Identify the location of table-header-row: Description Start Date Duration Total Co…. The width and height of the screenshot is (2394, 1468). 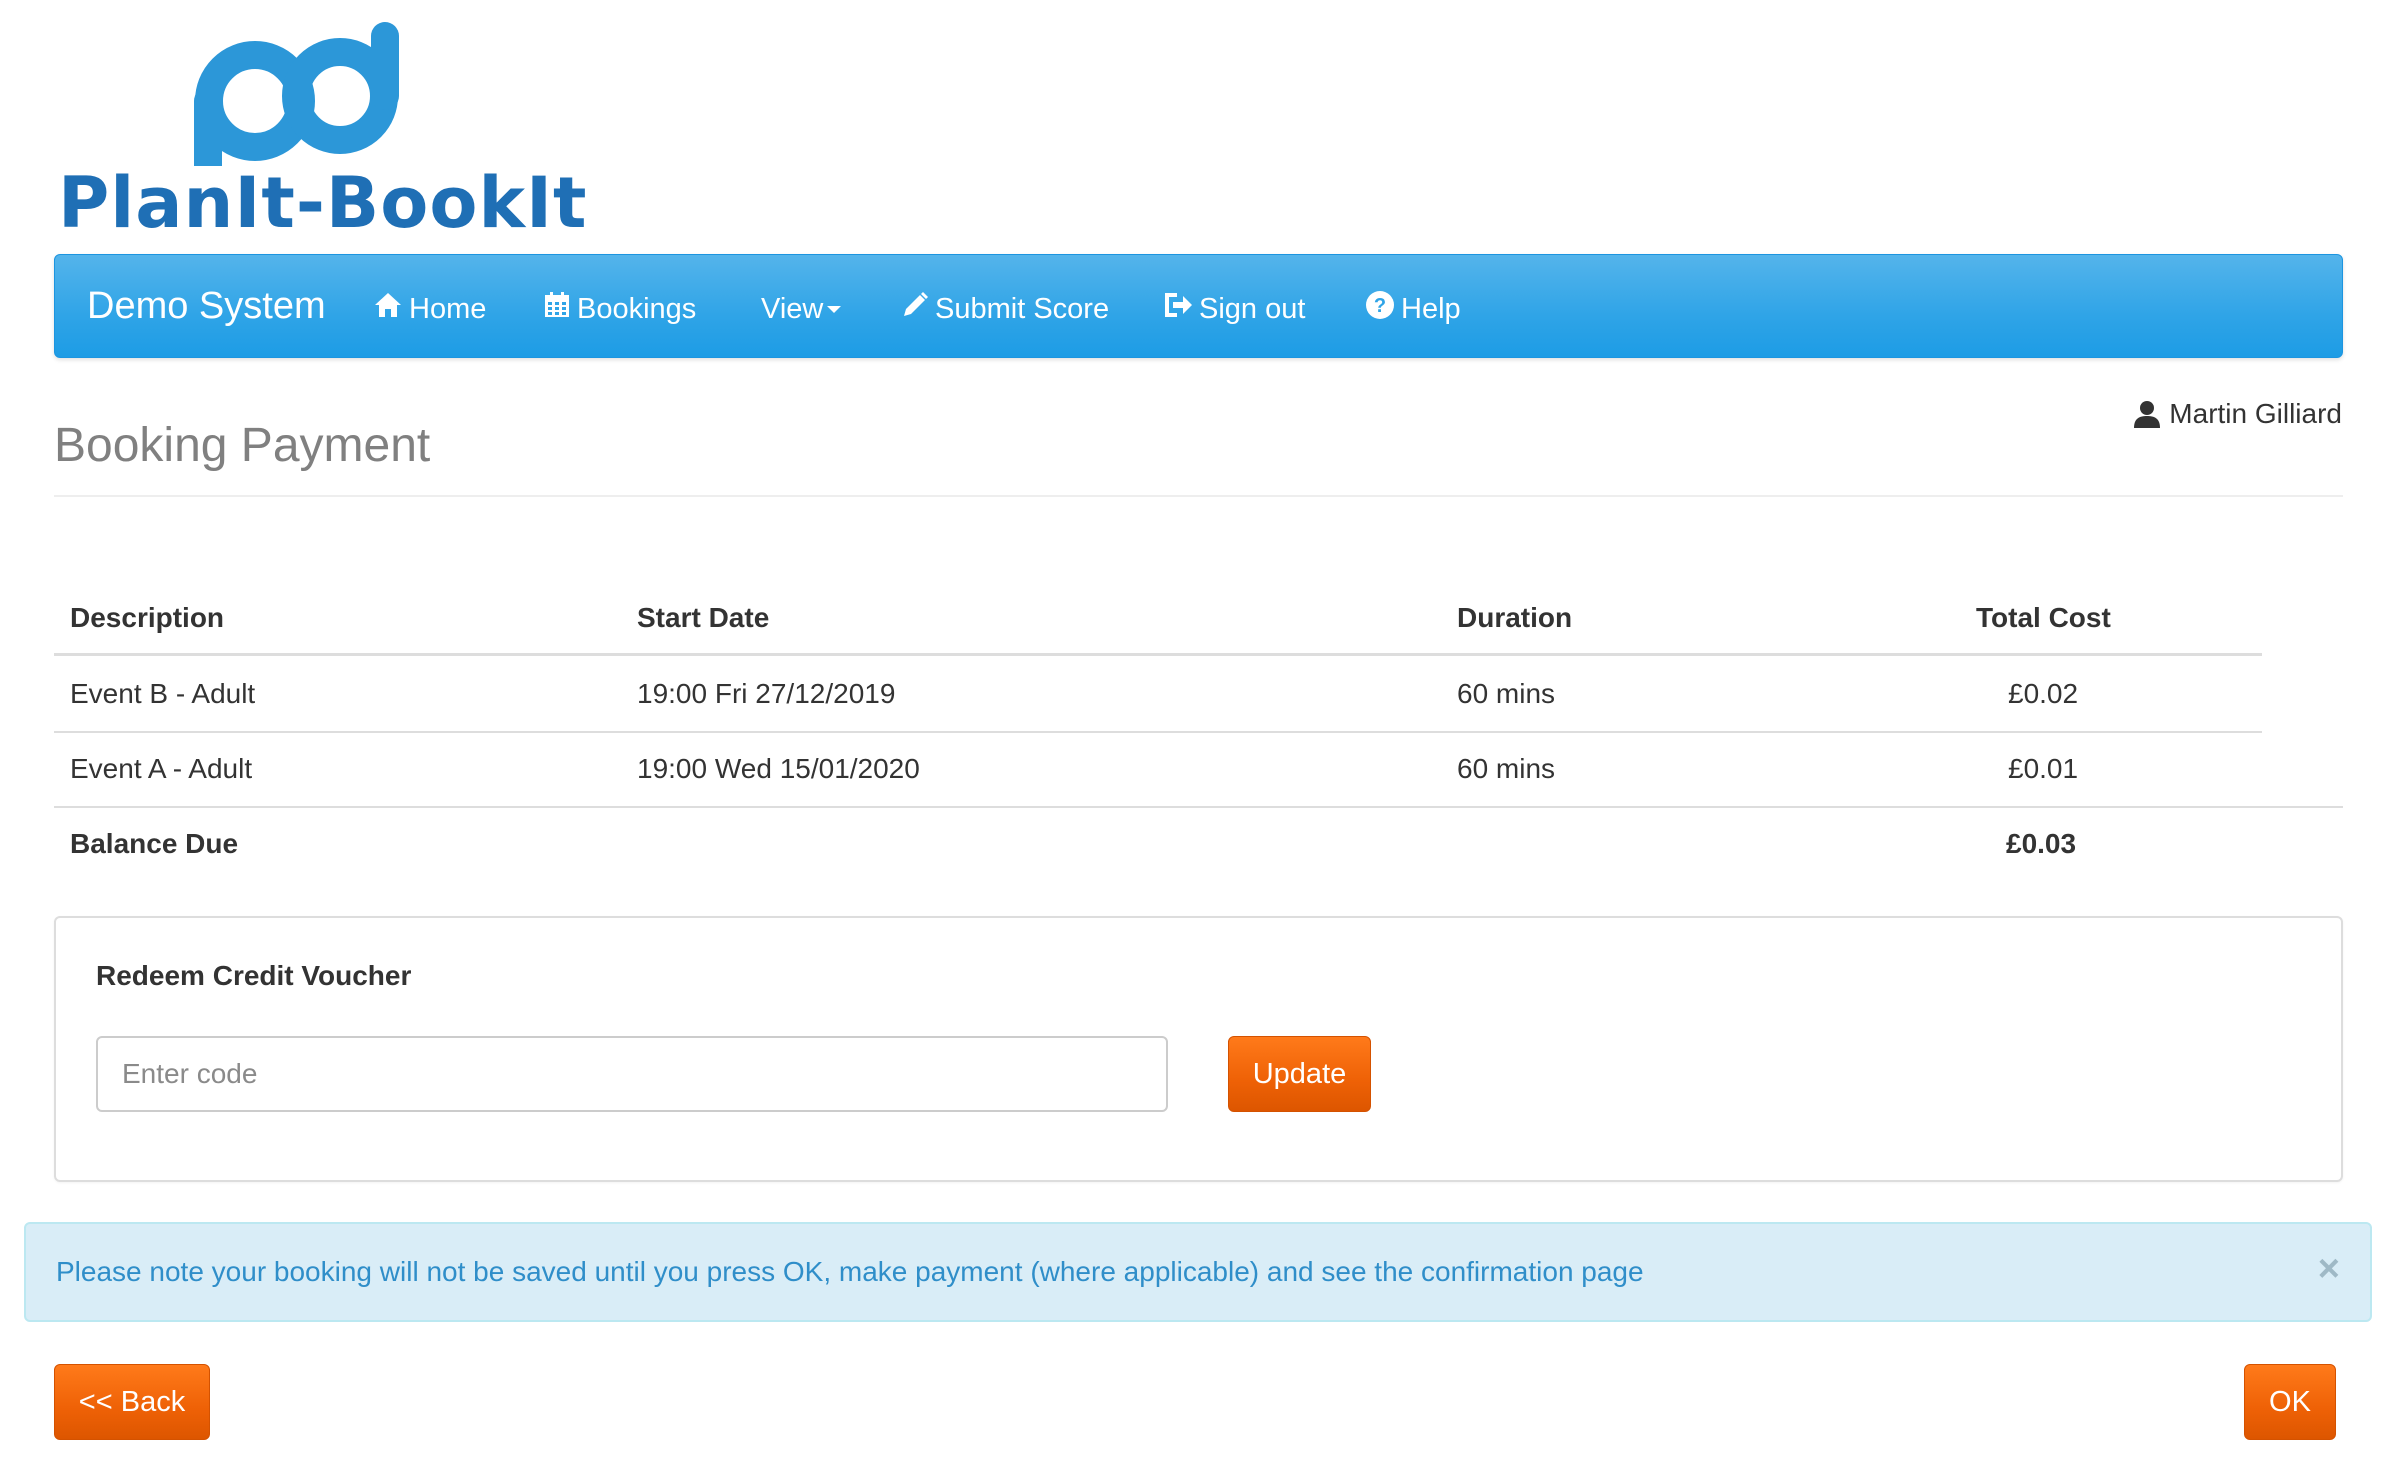
(1198, 617).